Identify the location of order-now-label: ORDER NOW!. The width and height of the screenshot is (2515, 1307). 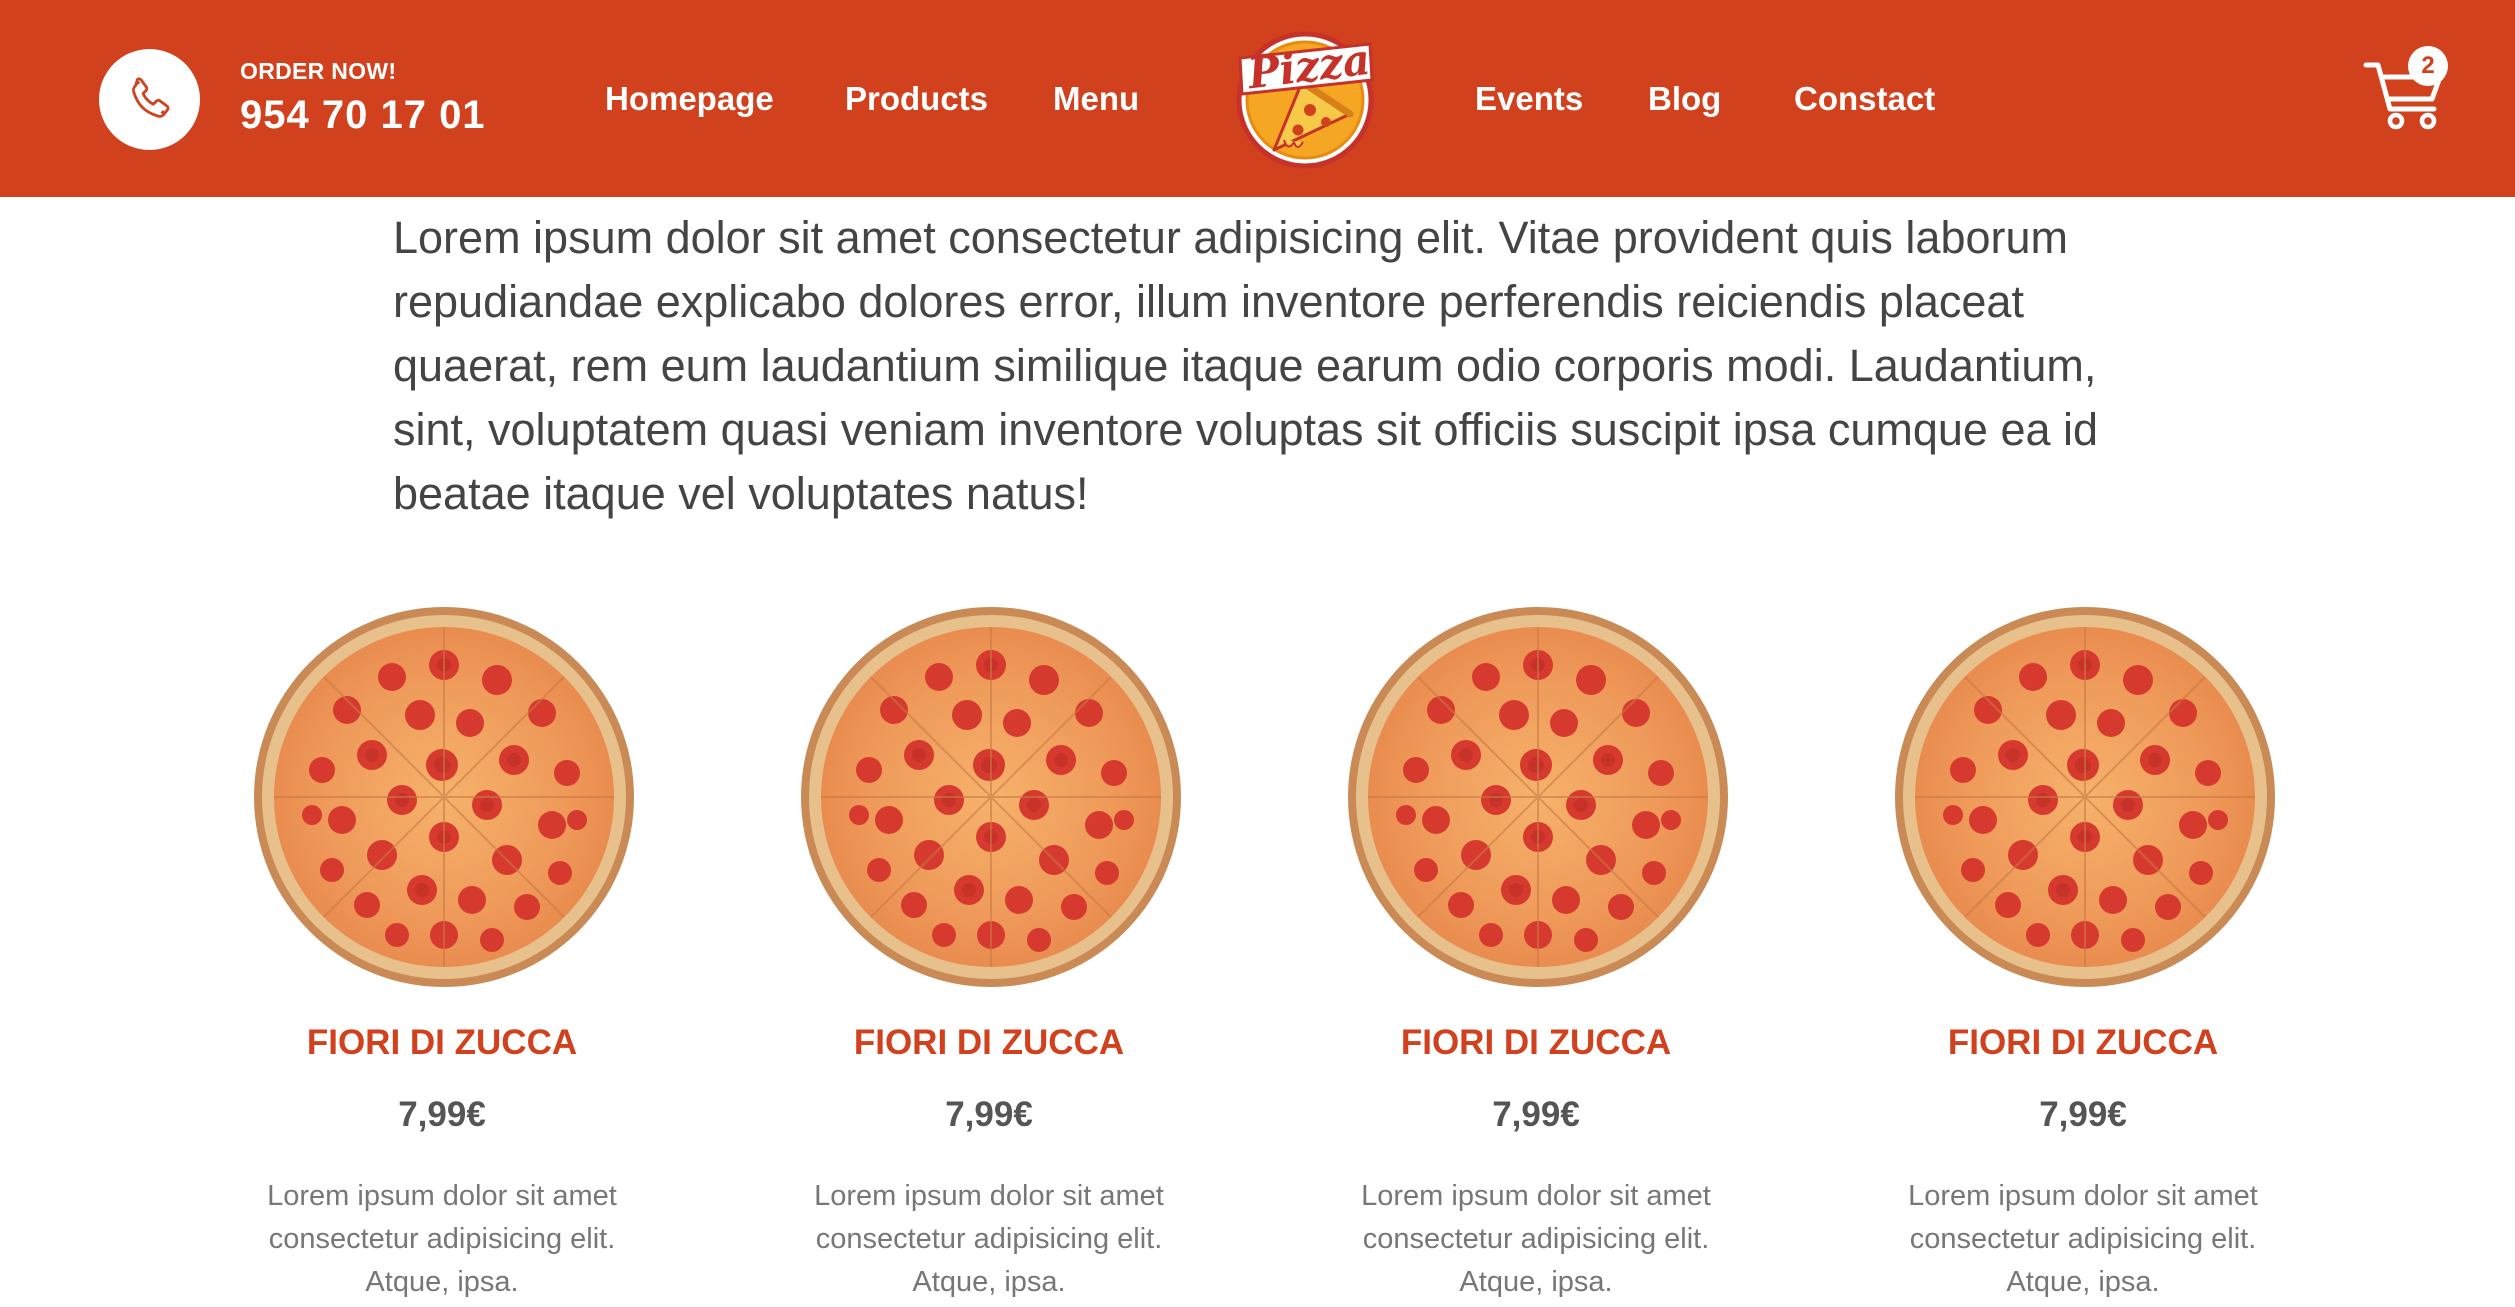
(318, 71).